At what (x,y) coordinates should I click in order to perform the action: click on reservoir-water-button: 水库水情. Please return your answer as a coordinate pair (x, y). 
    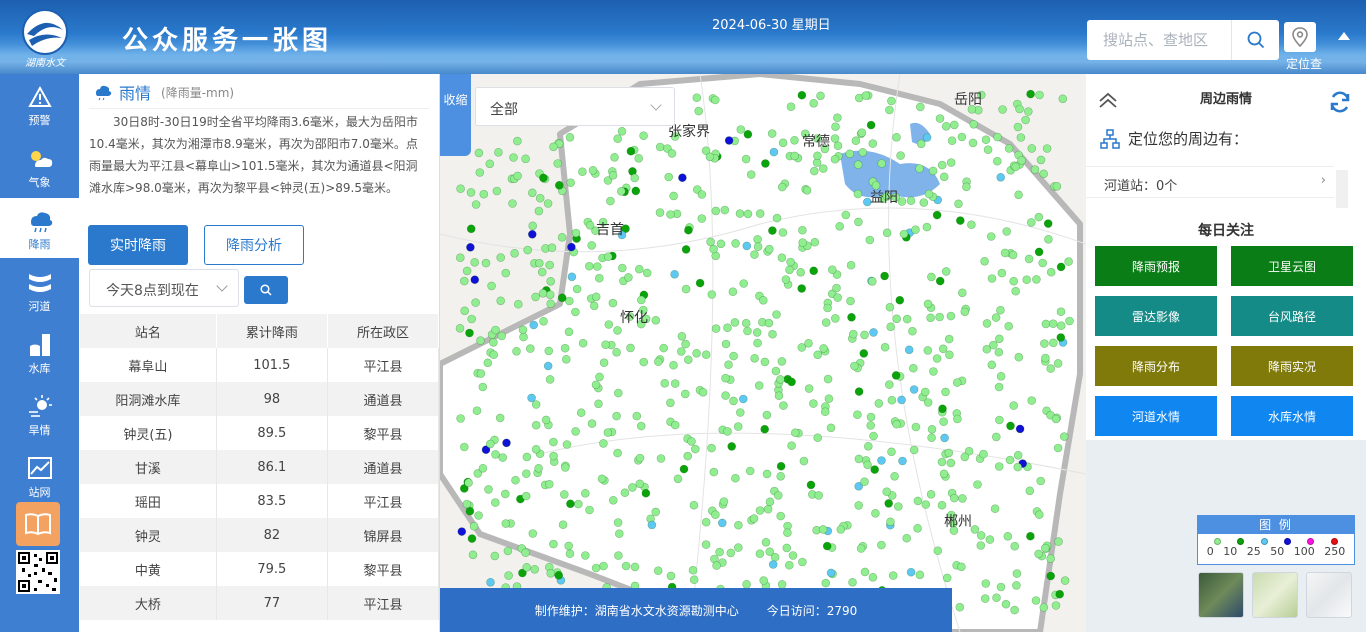
    Looking at the image, I should click on (1292, 416).